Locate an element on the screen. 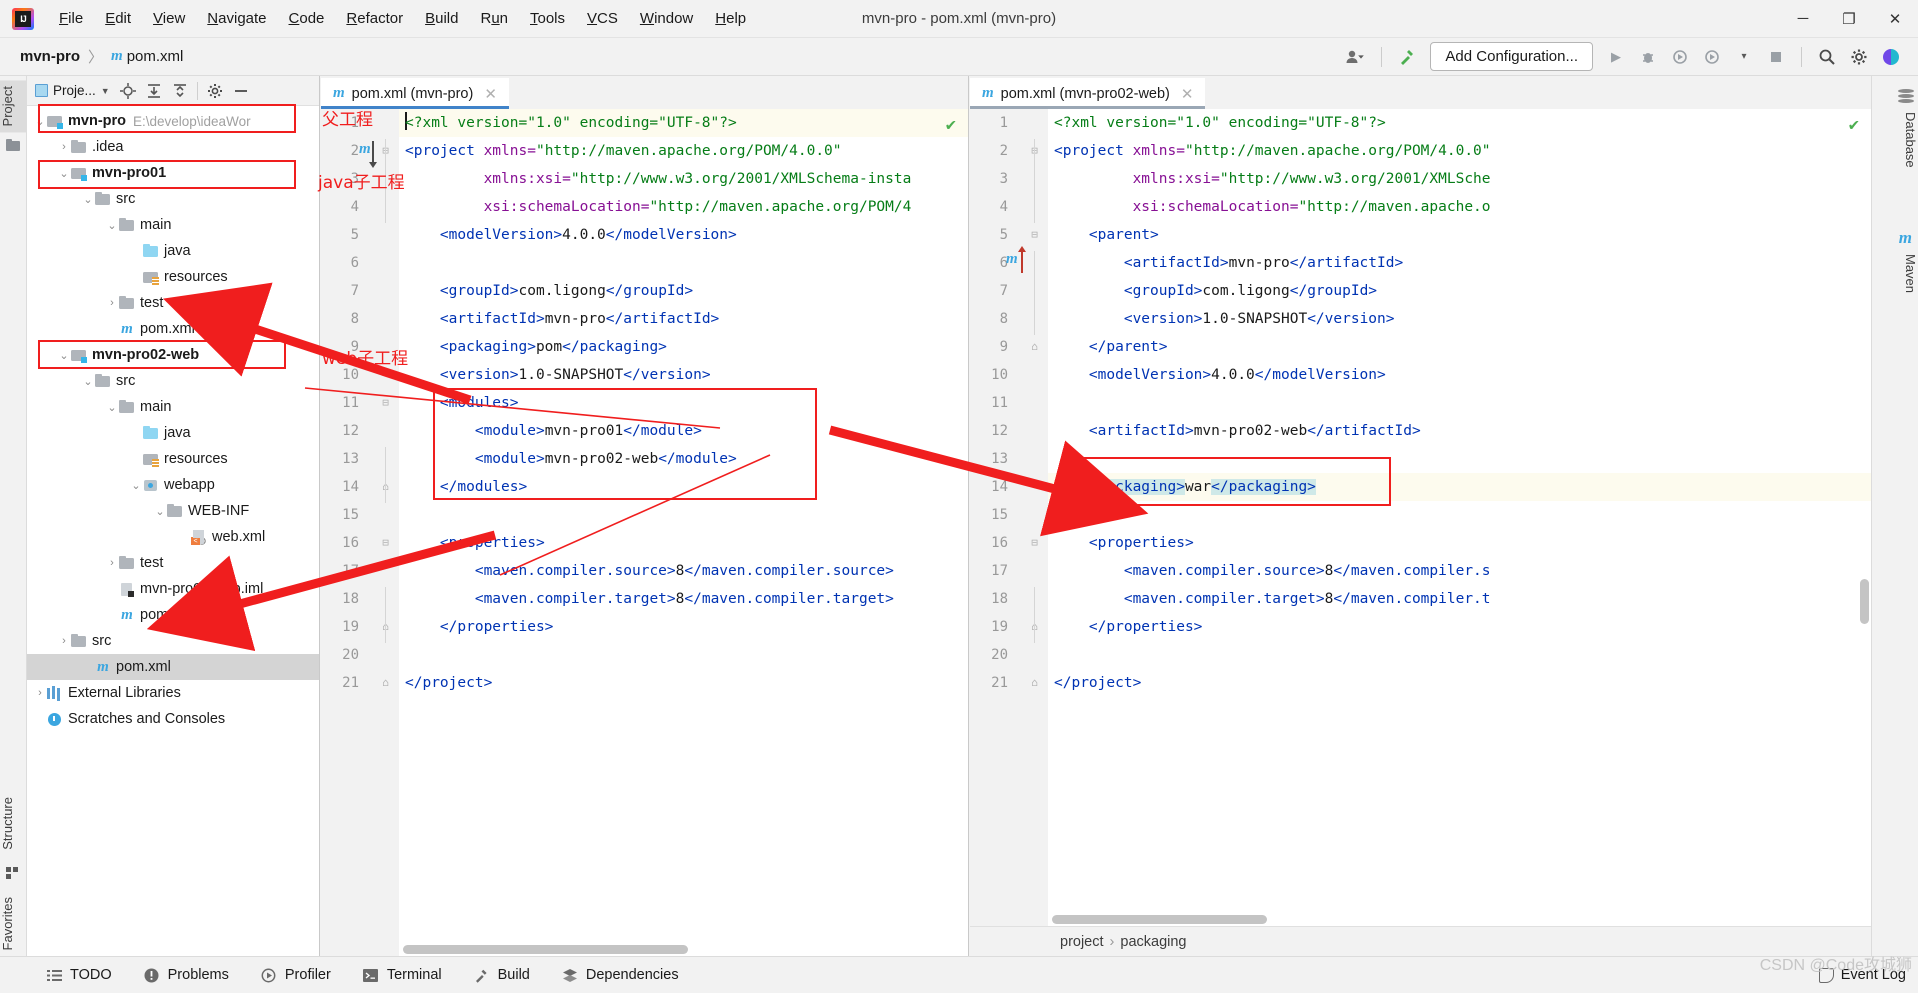 The image size is (1918, 993). run-coverage-icon is located at coordinates (1680, 57).